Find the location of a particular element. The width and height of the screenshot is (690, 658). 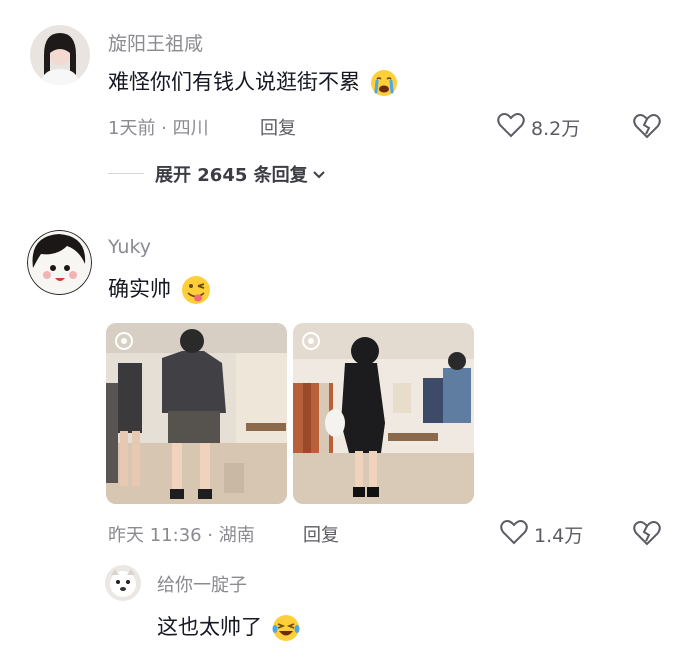

like-count: 8.2万 is located at coordinates (556, 128).